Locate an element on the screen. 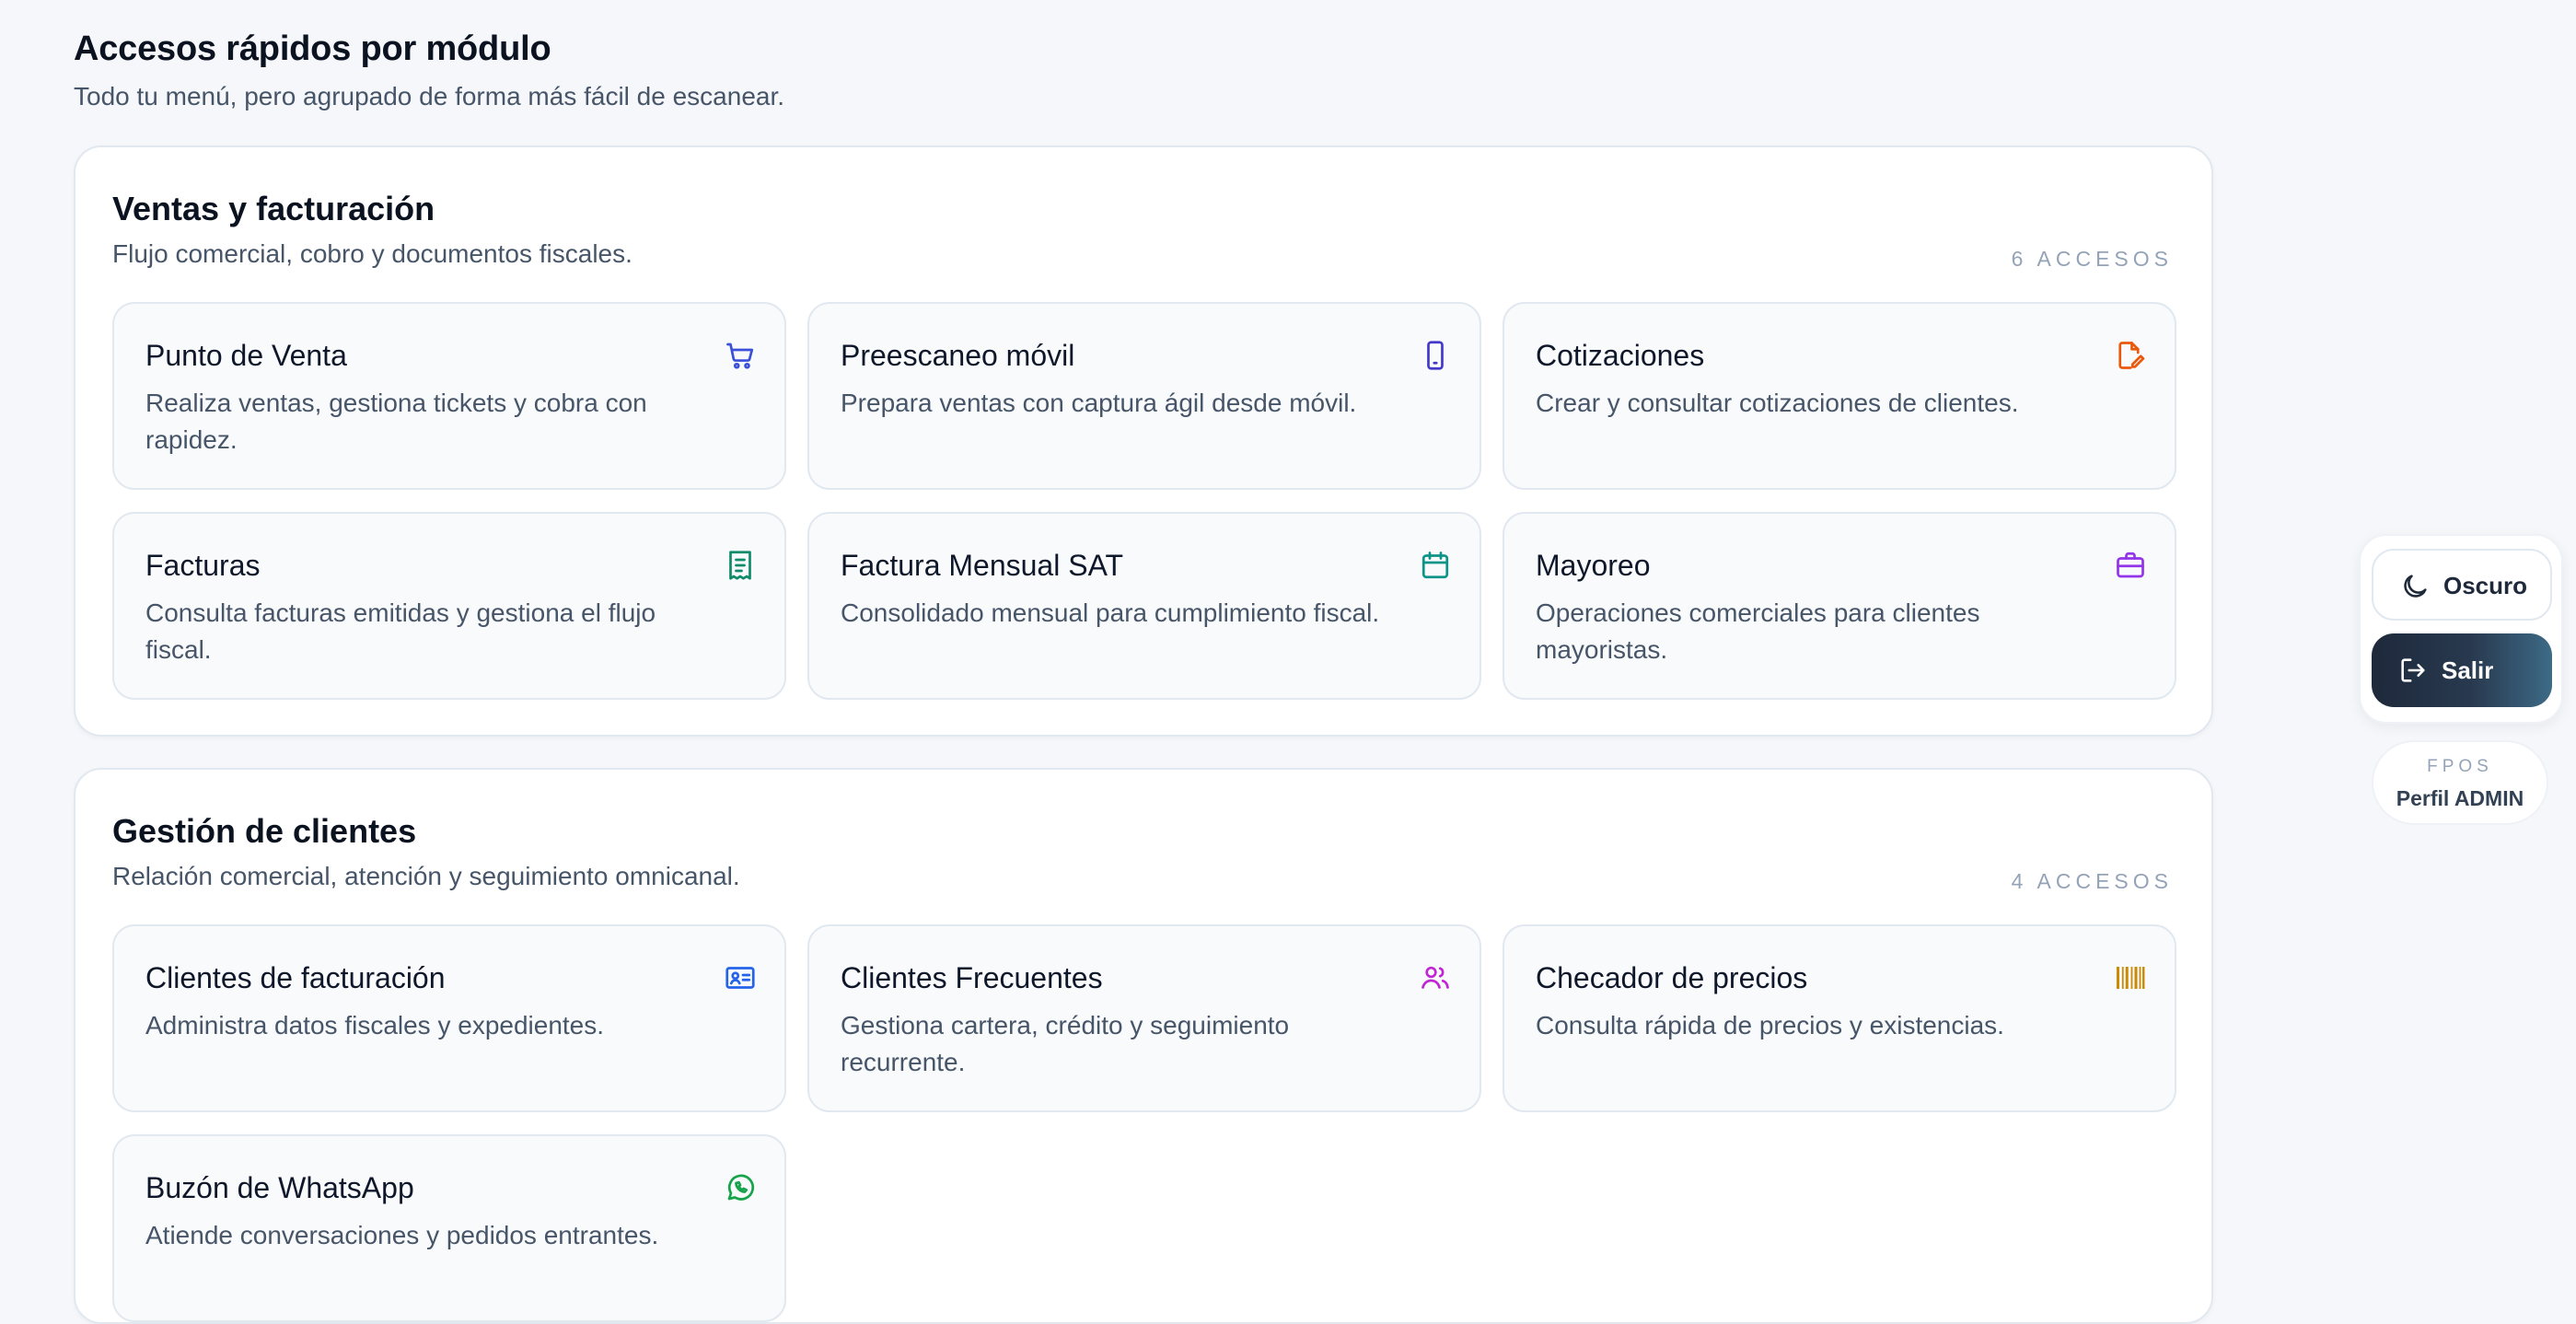  dark-mode-toggle: Oscuro is located at coordinates (2462, 585).